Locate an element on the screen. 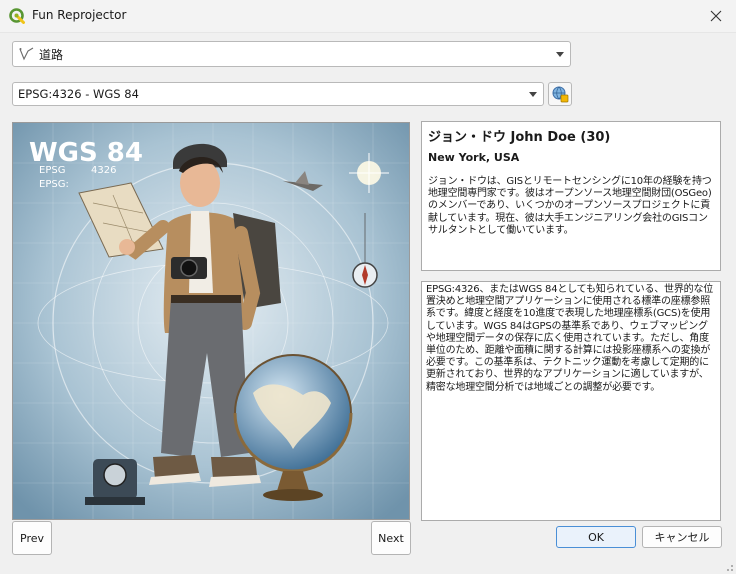 The height and width of the screenshot is (574, 736). globe-settings-icon is located at coordinates (560, 94).